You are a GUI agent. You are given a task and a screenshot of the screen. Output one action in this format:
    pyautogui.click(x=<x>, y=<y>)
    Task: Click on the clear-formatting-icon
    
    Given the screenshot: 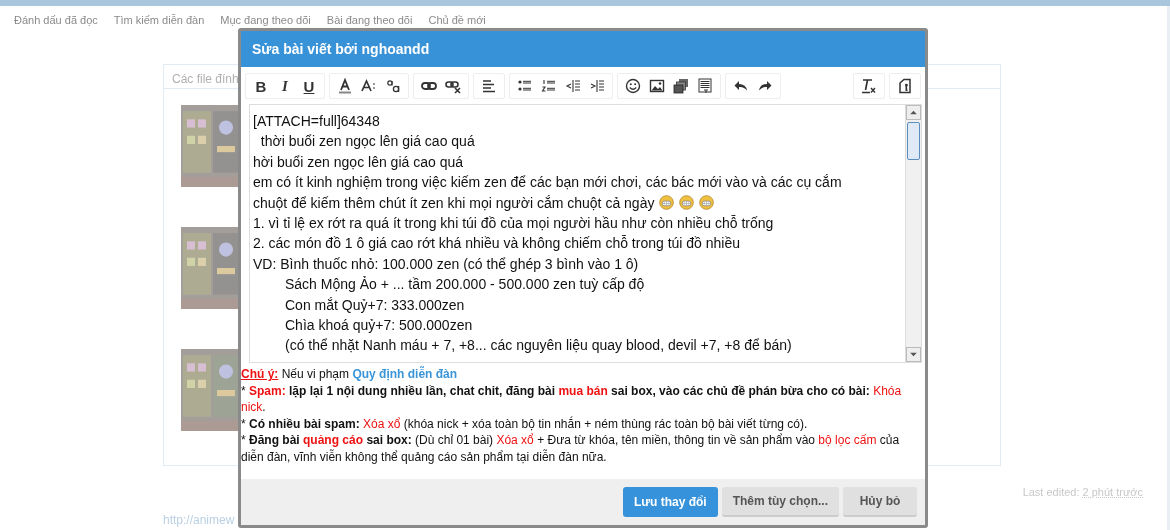 What is the action you would take?
    pyautogui.click(x=869, y=86)
    